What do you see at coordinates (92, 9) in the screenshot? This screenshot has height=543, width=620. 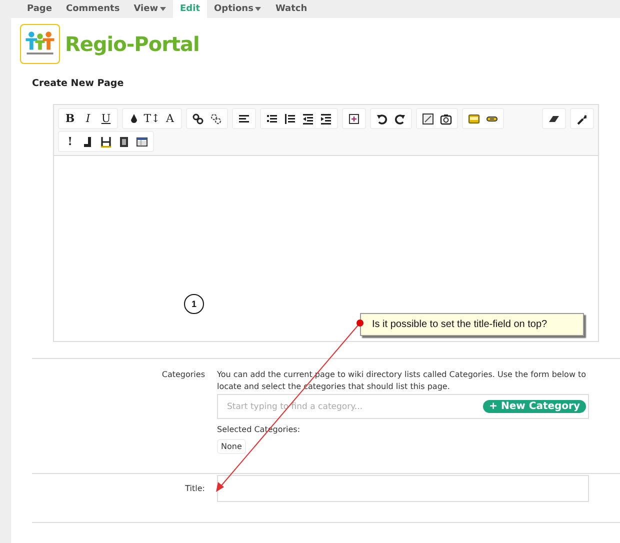 I see `nav-tab: Comments` at bounding box center [92, 9].